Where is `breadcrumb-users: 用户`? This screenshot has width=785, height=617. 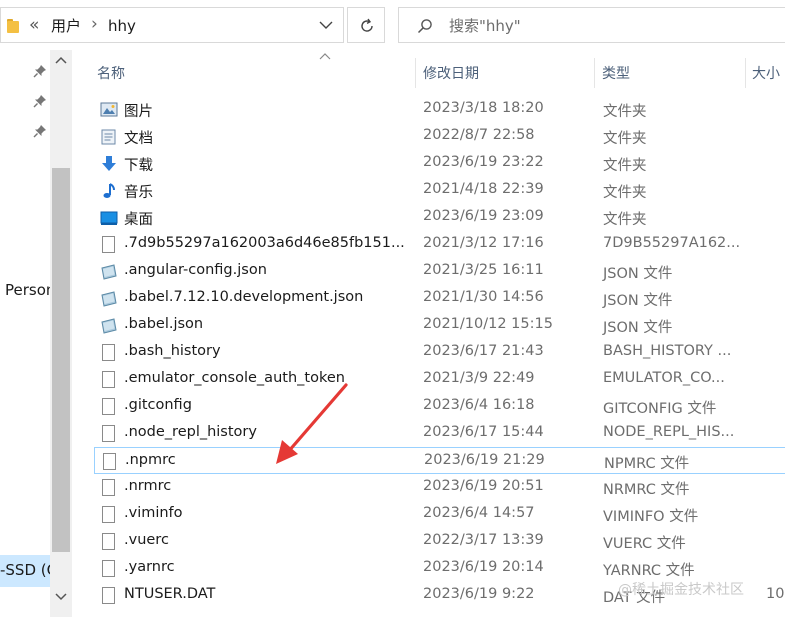
breadcrumb-users: 用户 is located at coordinates (66, 26).